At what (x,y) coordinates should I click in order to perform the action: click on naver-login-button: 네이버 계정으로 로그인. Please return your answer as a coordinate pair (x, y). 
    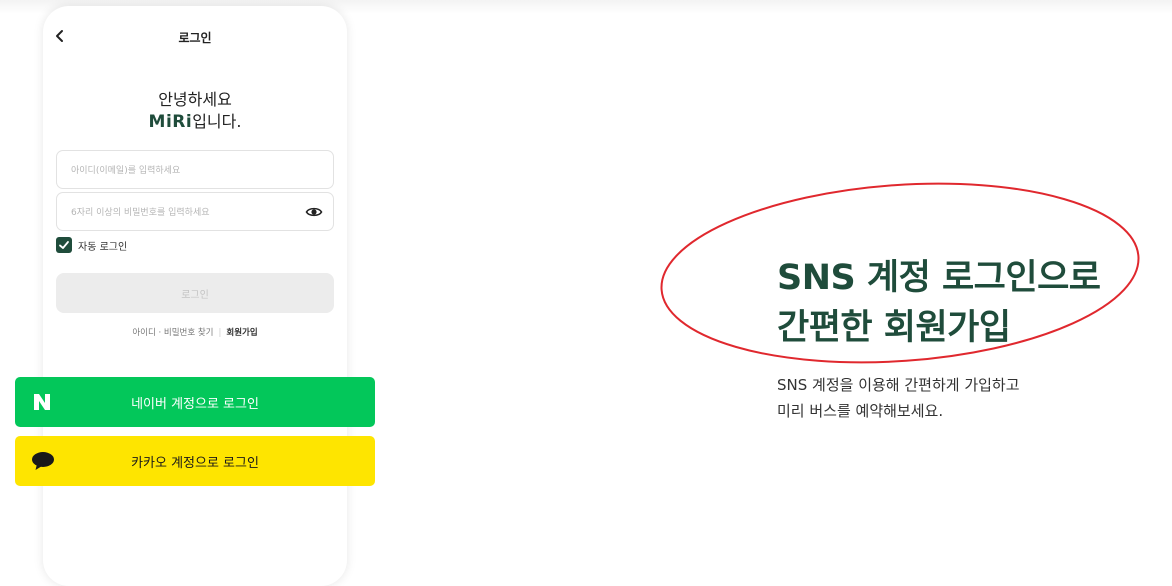
    Looking at the image, I should click on (195, 402).